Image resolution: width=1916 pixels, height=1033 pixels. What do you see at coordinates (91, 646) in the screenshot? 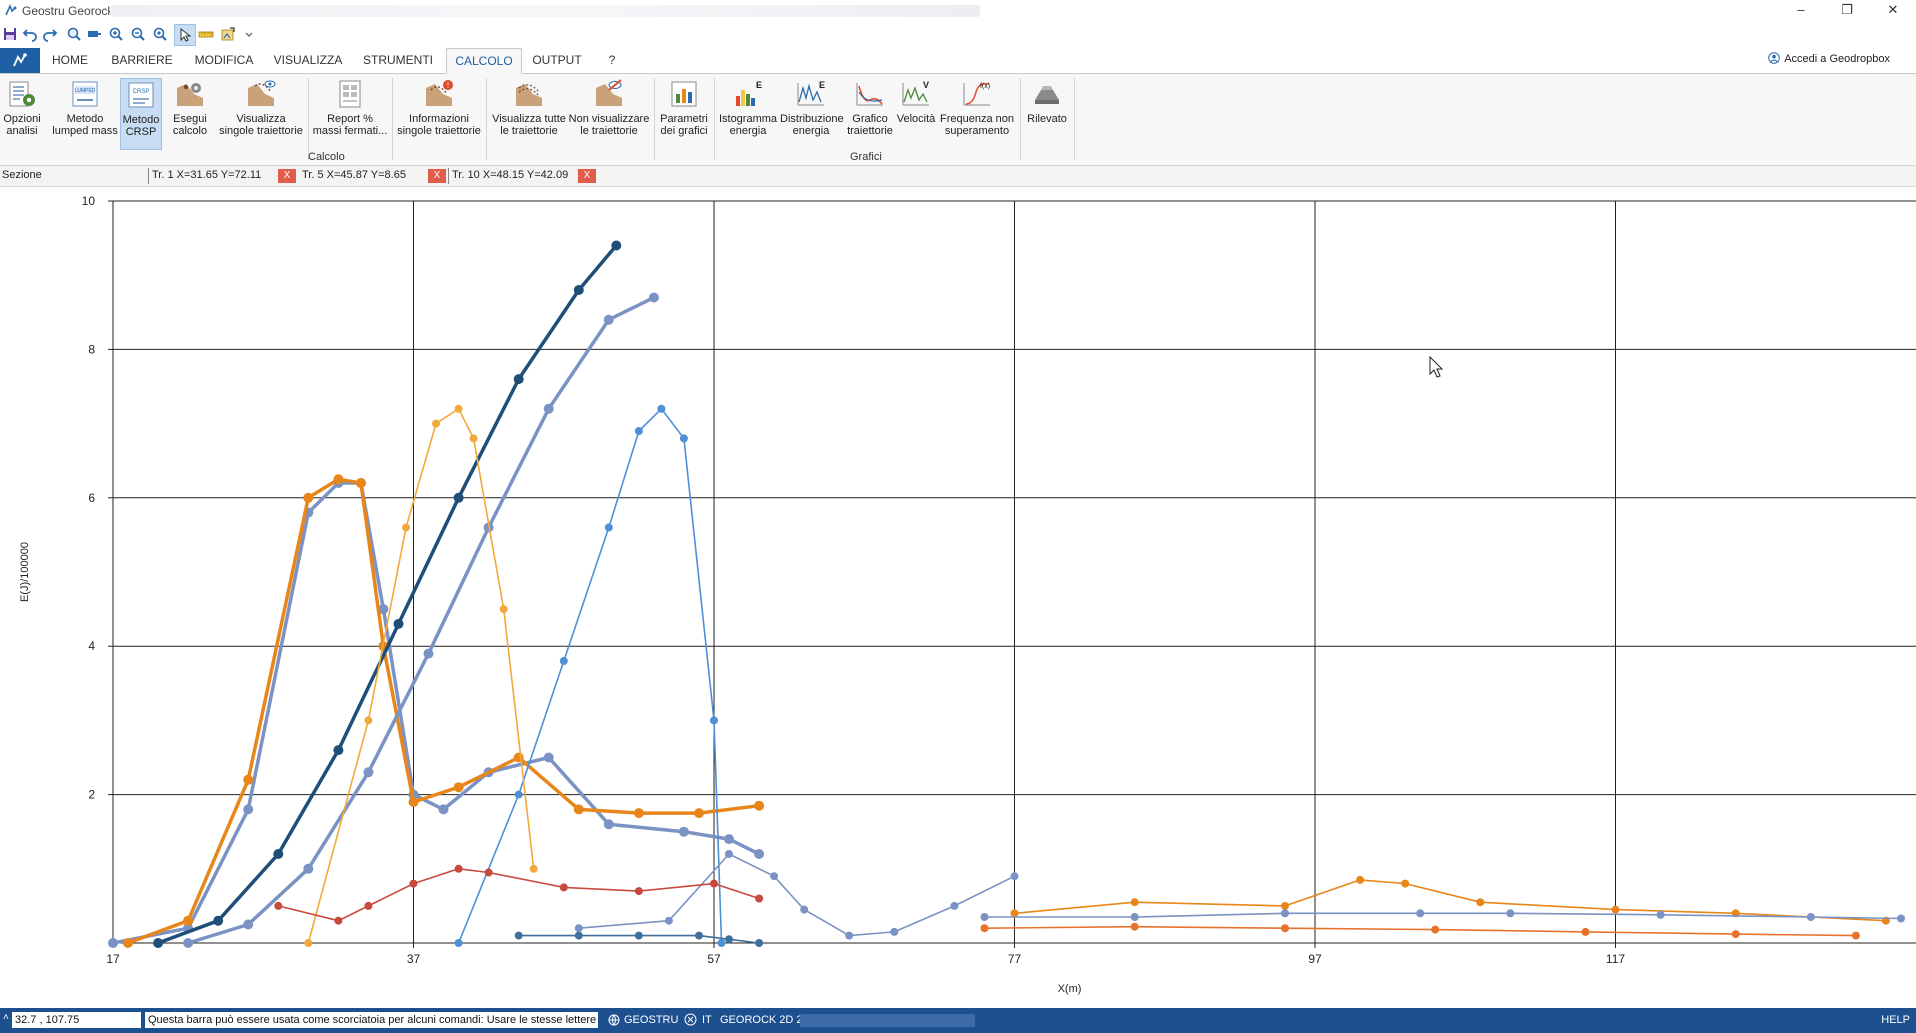
I see `y-tick-label: 4` at bounding box center [91, 646].